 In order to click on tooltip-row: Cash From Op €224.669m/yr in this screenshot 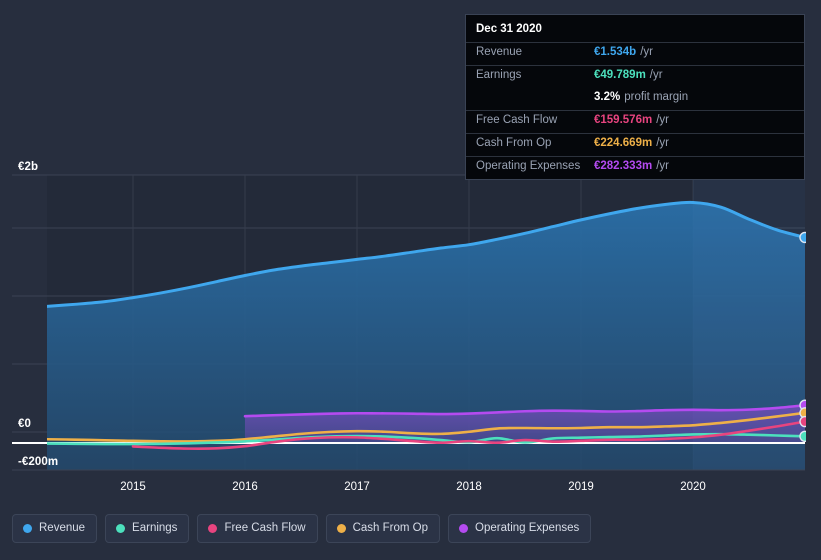, I will do `click(635, 144)`.